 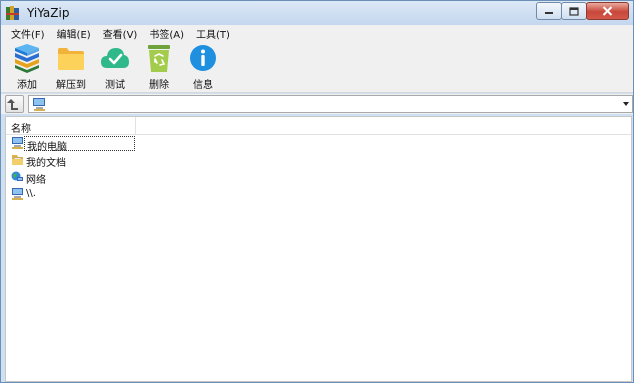 What do you see at coordinates (48, 13) in the screenshot?
I see `window-title: YiYaZip` at bounding box center [48, 13].